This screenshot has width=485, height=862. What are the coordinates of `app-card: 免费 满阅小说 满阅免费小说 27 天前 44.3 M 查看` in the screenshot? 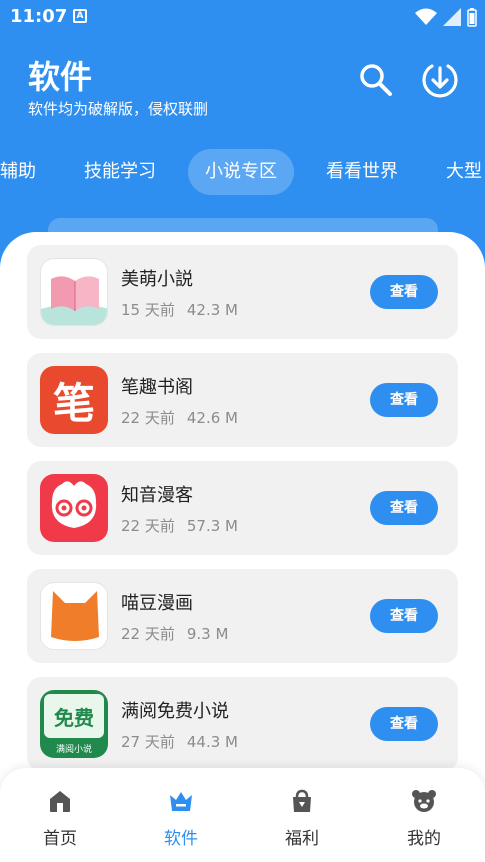 It's located at (242, 724).